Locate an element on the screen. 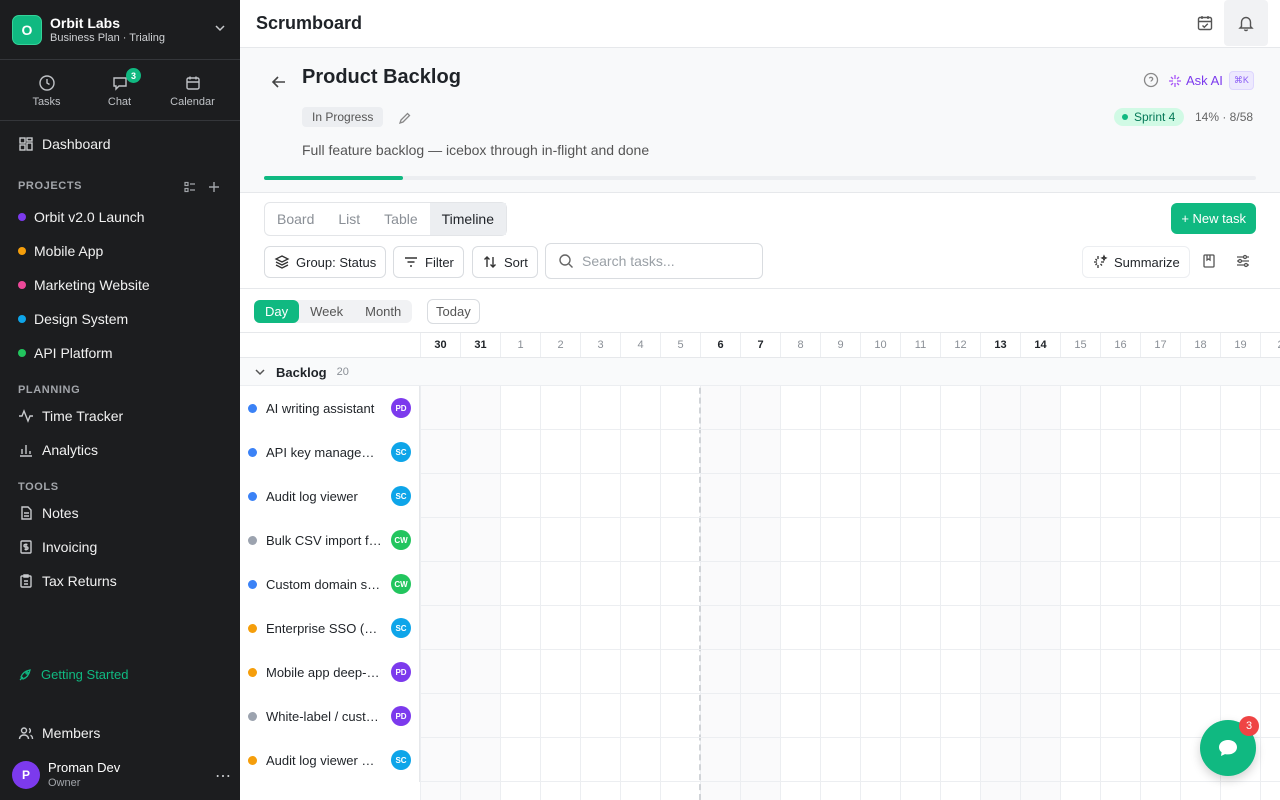  projects-heading: PROJECTS is located at coordinates (50, 186).